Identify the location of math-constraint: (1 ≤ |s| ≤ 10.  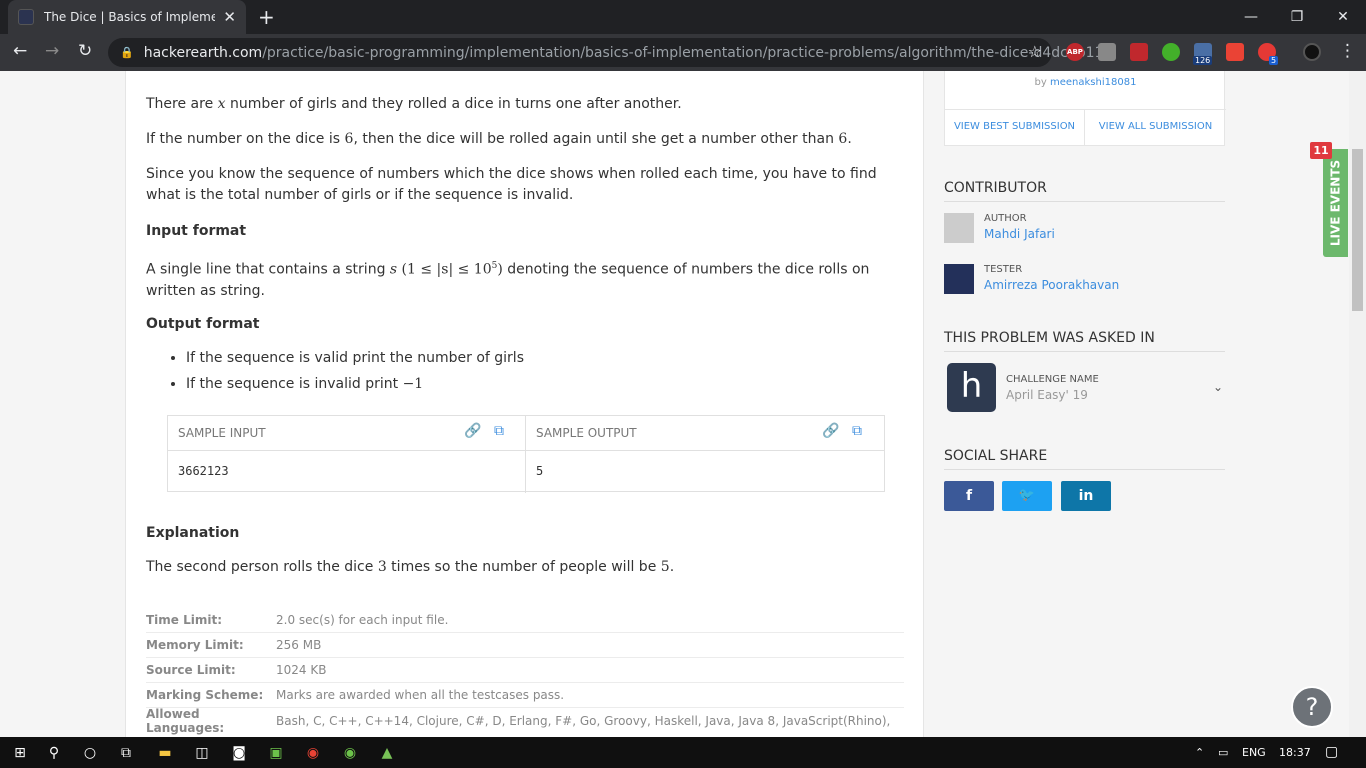
(444, 269).